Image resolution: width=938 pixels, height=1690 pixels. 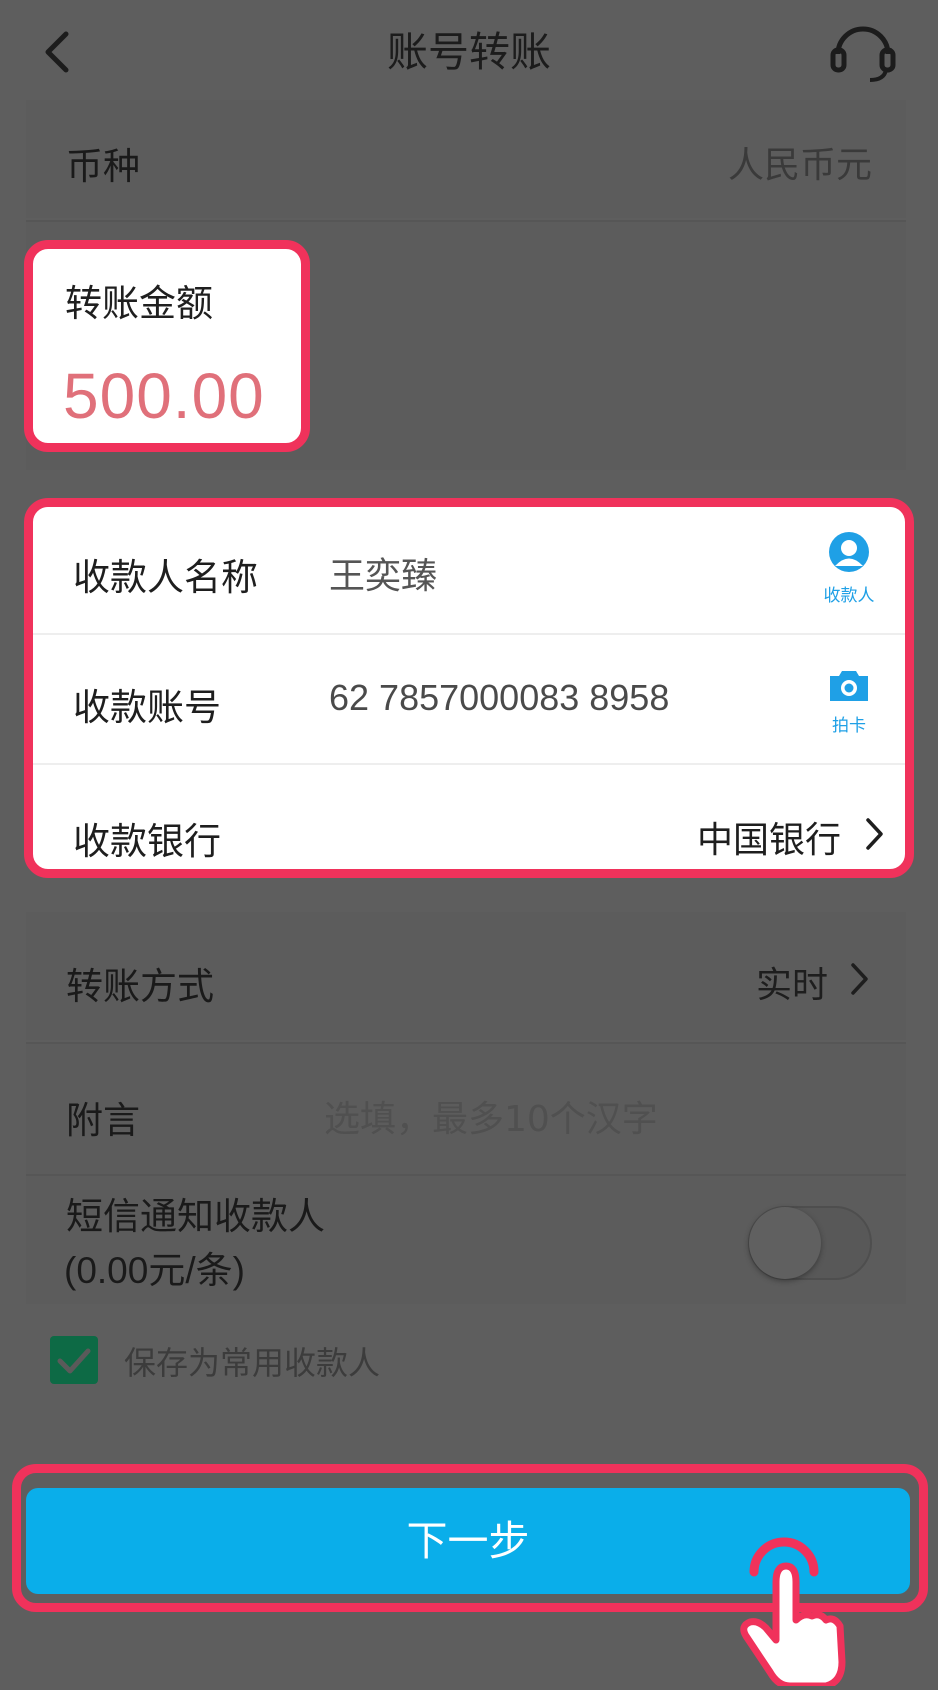 What do you see at coordinates (849, 596) in the screenshot?
I see `payee-contacts-label: 收款人` at bounding box center [849, 596].